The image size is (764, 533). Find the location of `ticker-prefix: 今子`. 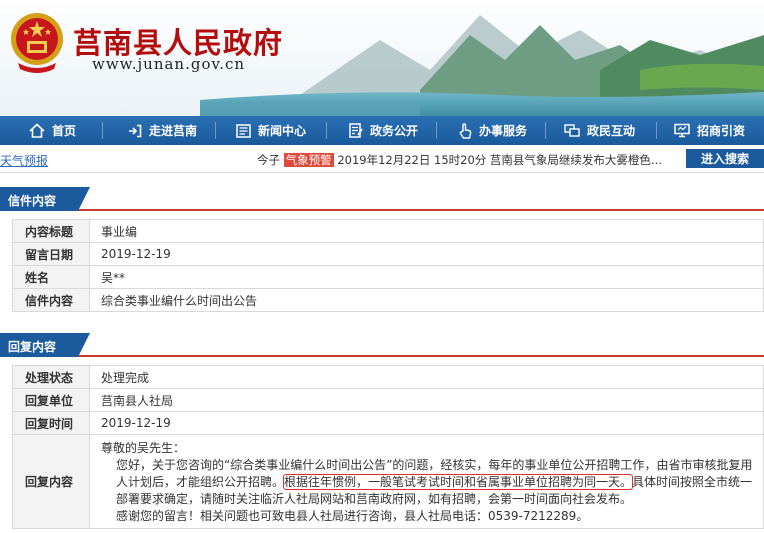

ticker-prefix: 今子 is located at coordinates (268, 160).